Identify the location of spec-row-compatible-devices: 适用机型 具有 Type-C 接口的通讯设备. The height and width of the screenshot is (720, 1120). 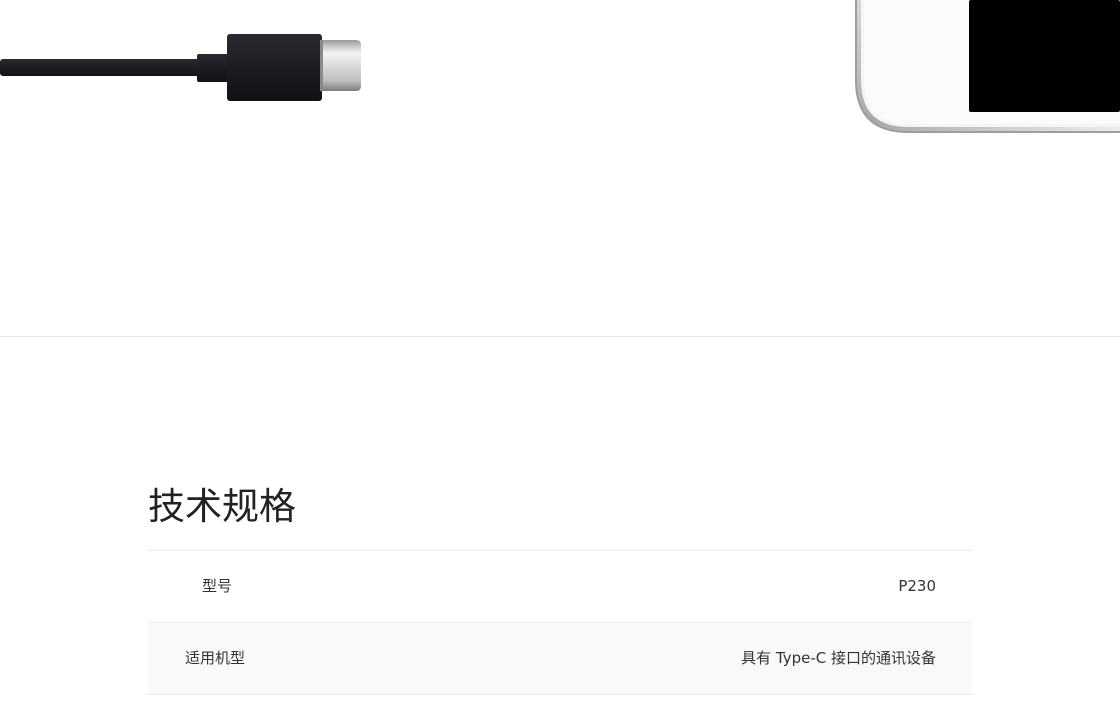
(560, 659).